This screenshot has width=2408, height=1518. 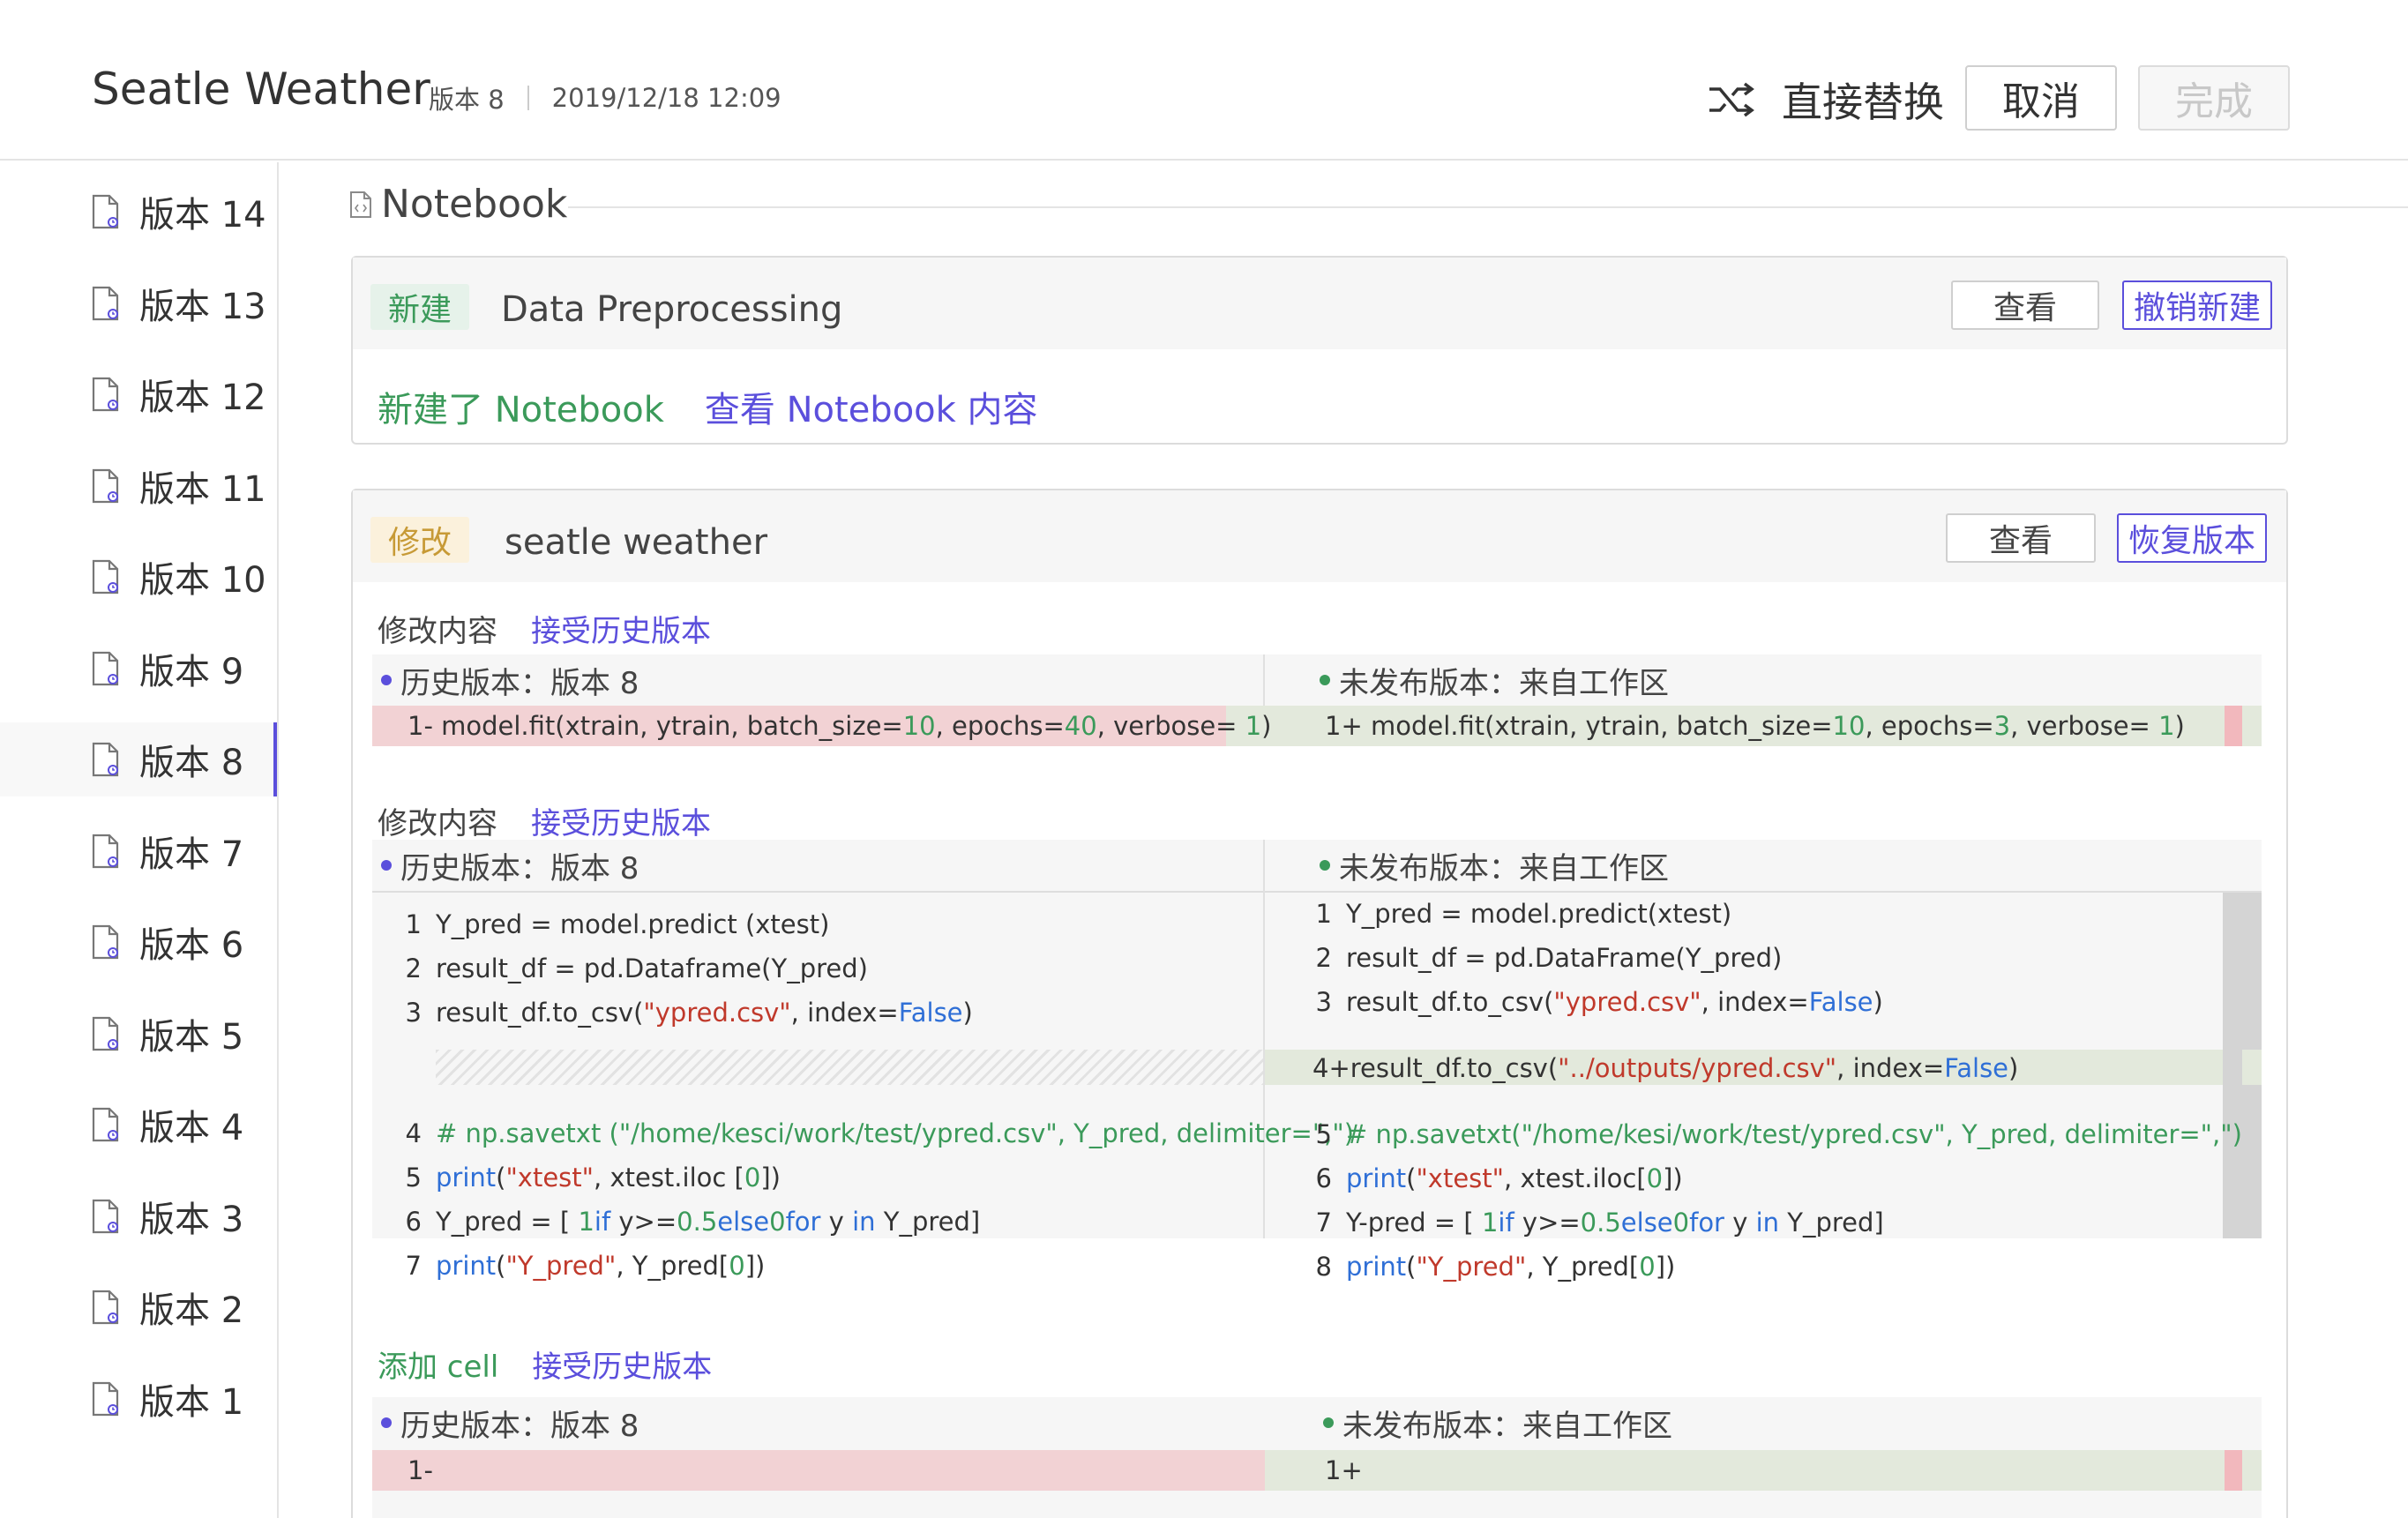 What do you see at coordinates (138, 394) in the screenshot?
I see `sidebar-item-version: 版本 12` at bounding box center [138, 394].